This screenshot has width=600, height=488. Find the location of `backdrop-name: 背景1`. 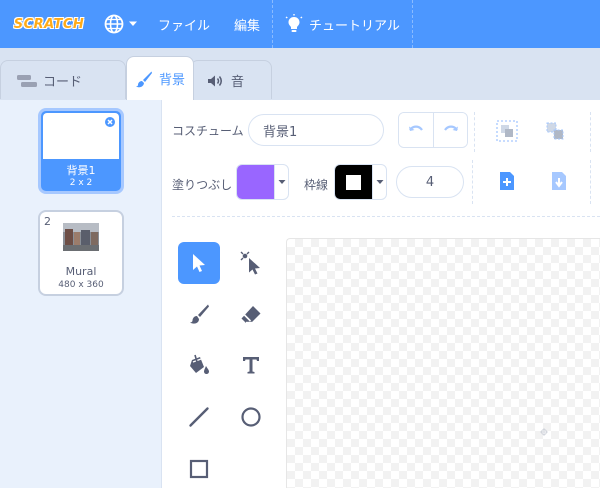

backdrop-name: 背景1 is located at coordinates (81, 170).